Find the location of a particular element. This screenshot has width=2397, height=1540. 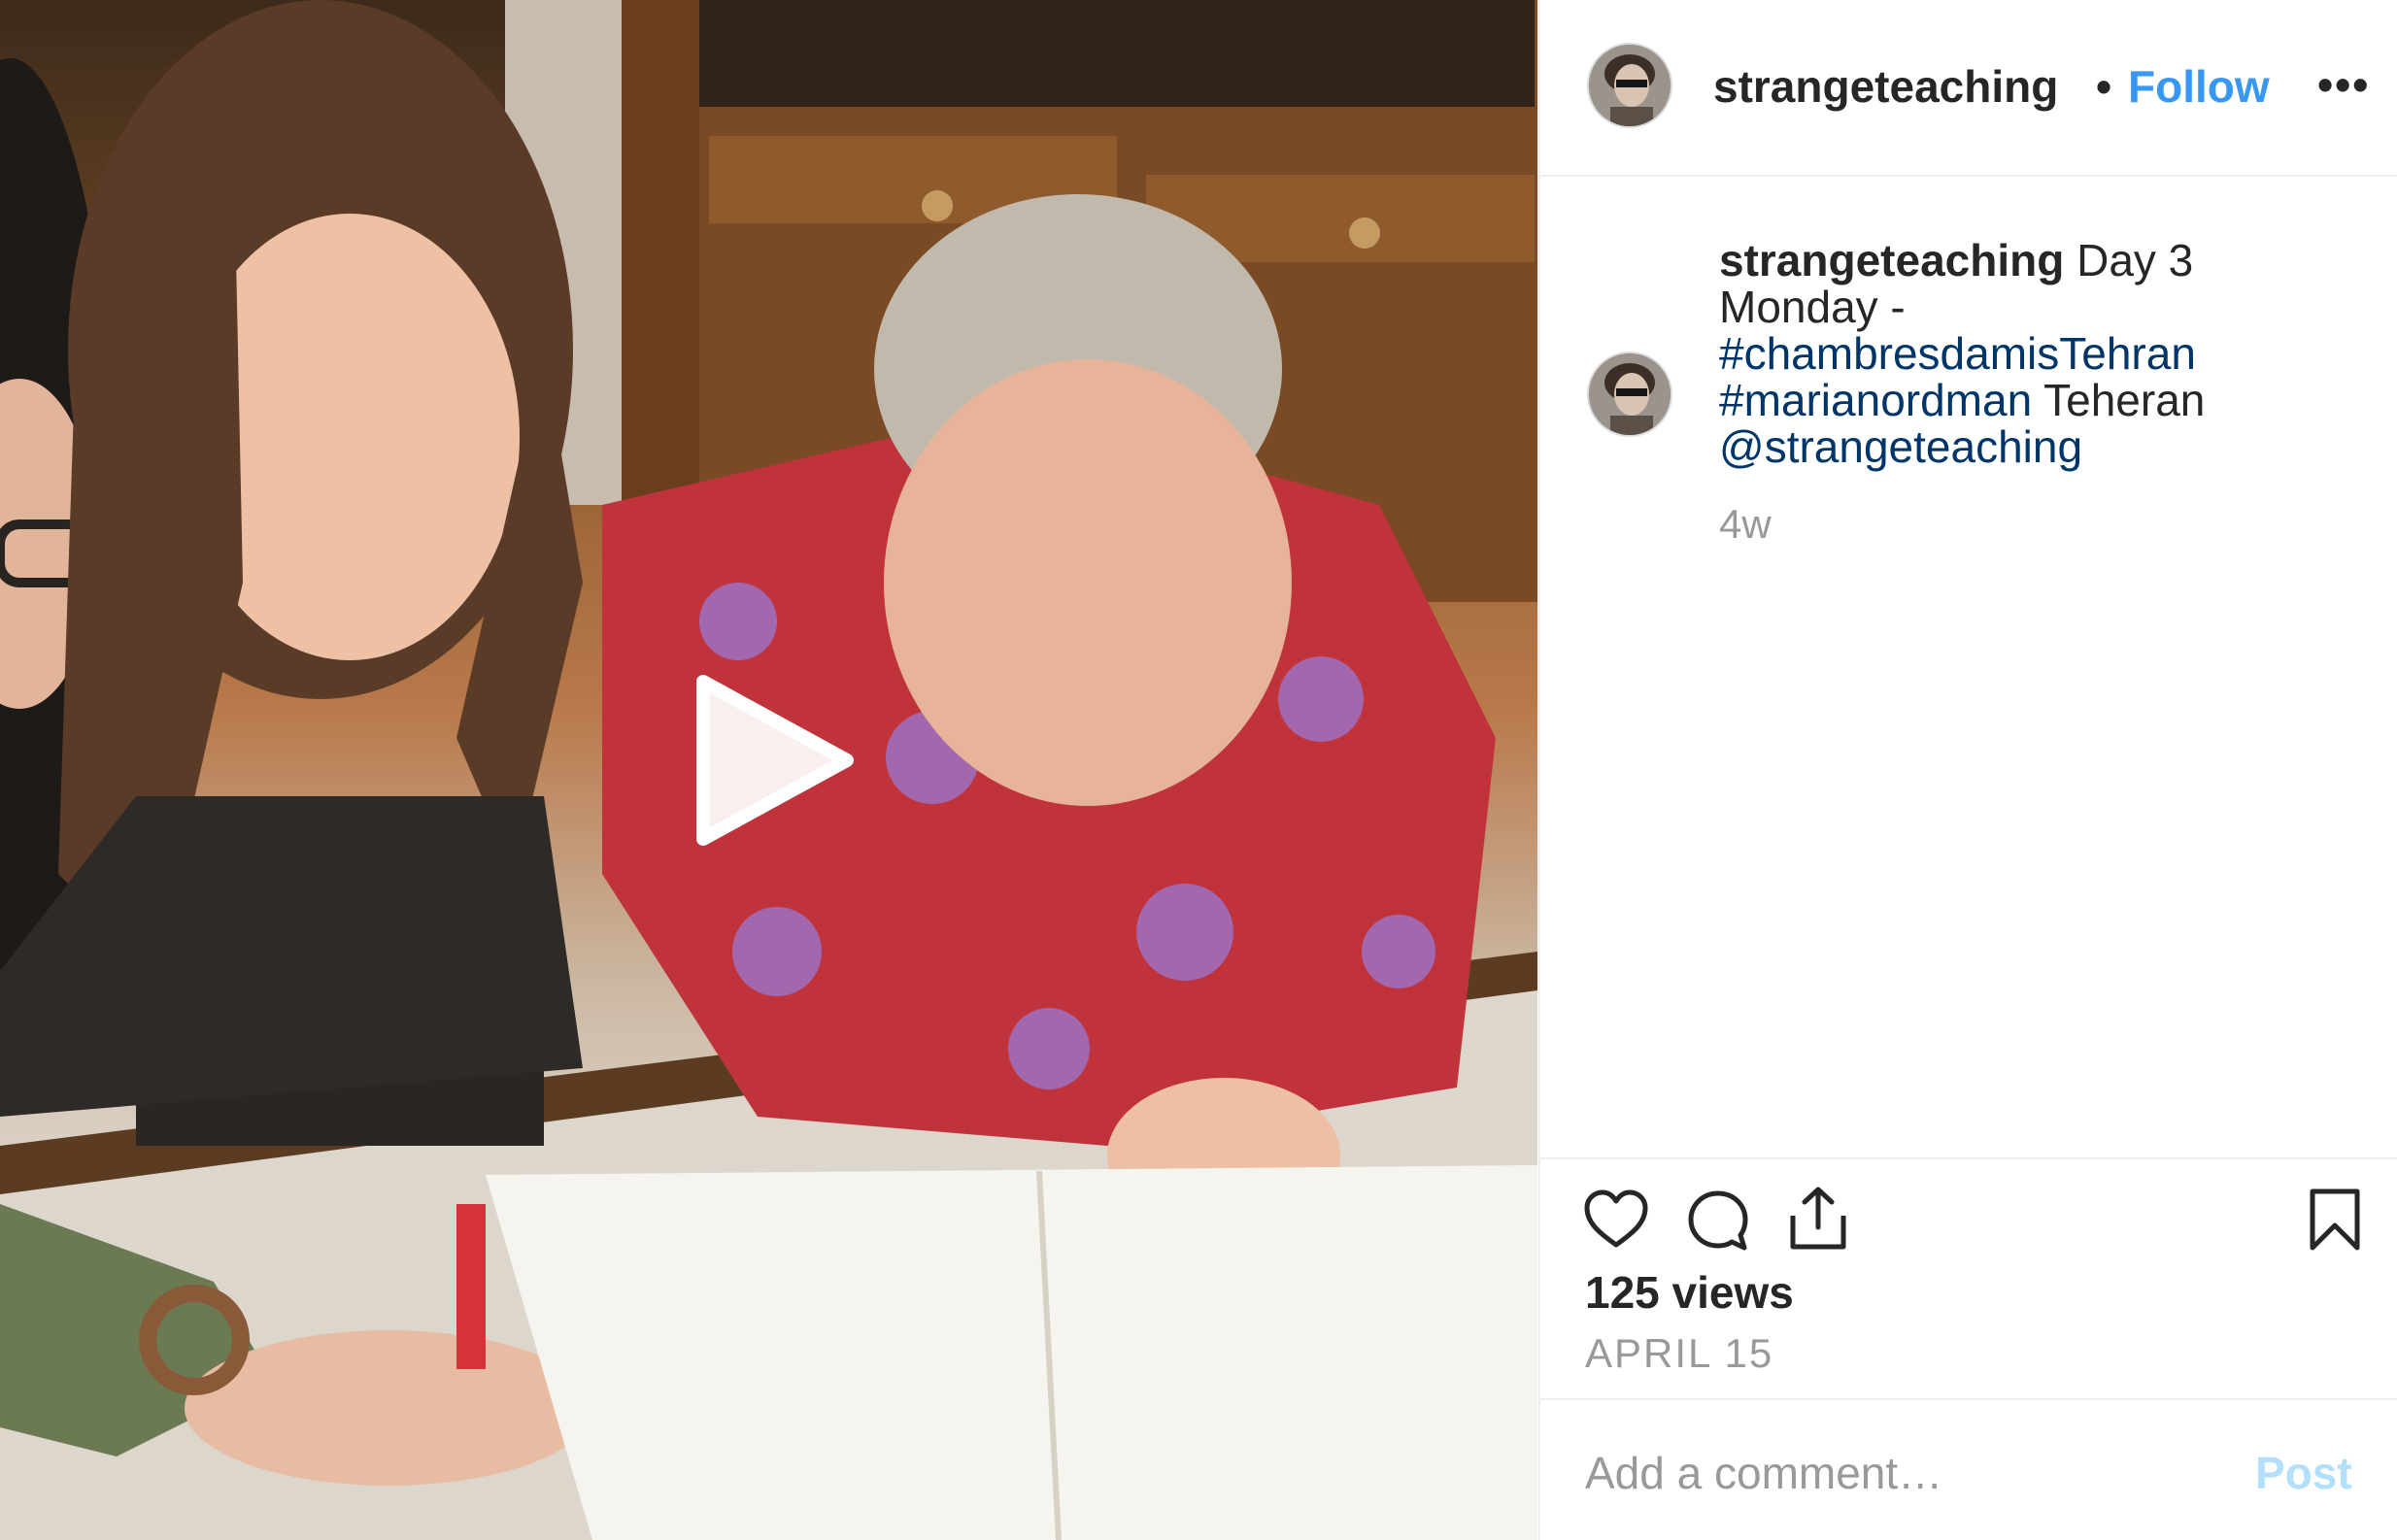

hashtag-link: #chambresdamisTehran is located at coordinates (1958, 353).